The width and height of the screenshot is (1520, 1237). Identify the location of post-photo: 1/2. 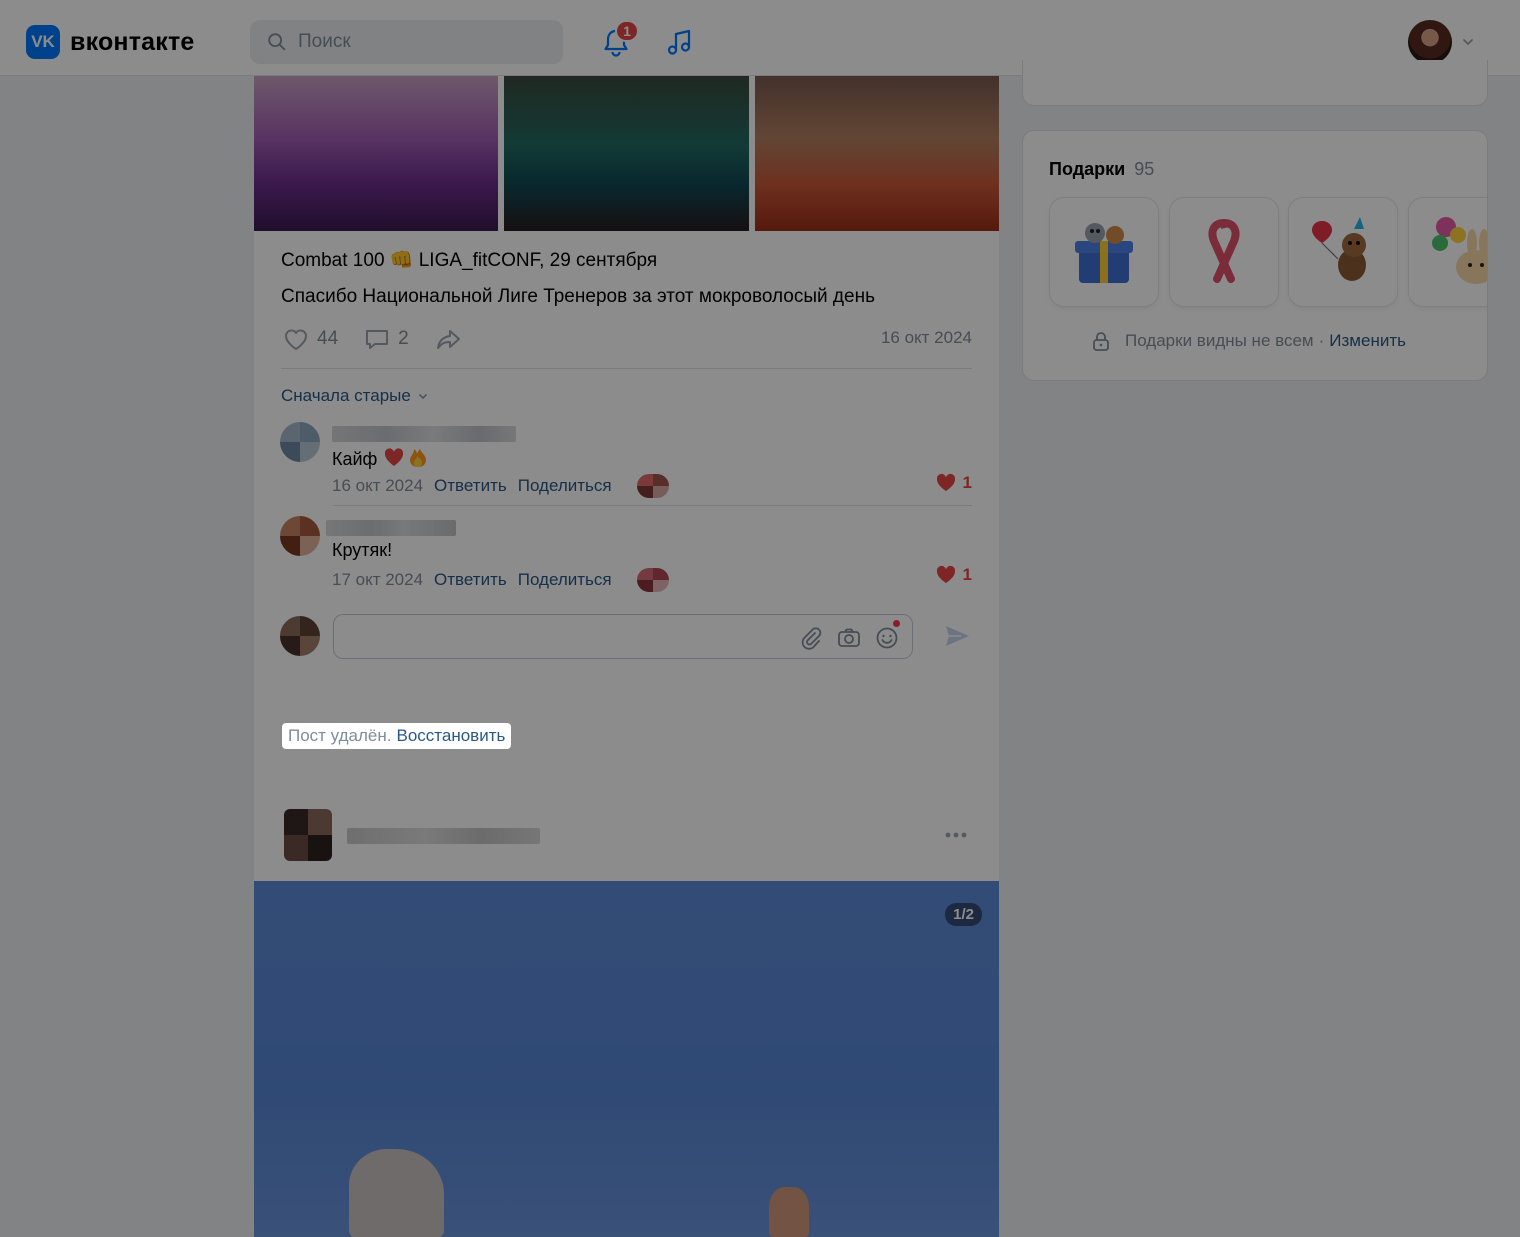
(626, 1059).